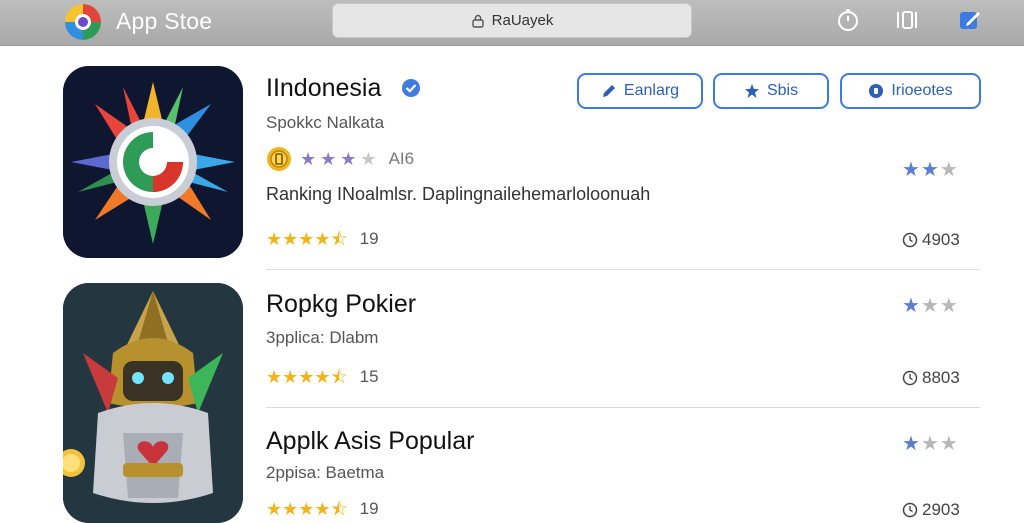  Describe the element at coordinates (341, 304) in the screenshot. I see `app-name: Ropkg Pokier` at that location.